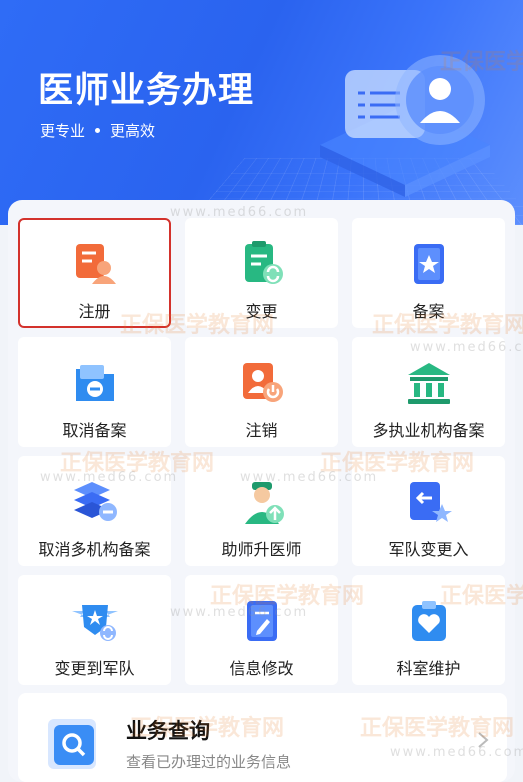  Describe the element at coordinates (146, 91) in the screenshot. I see `page-title: 医师业务办理` at that location.